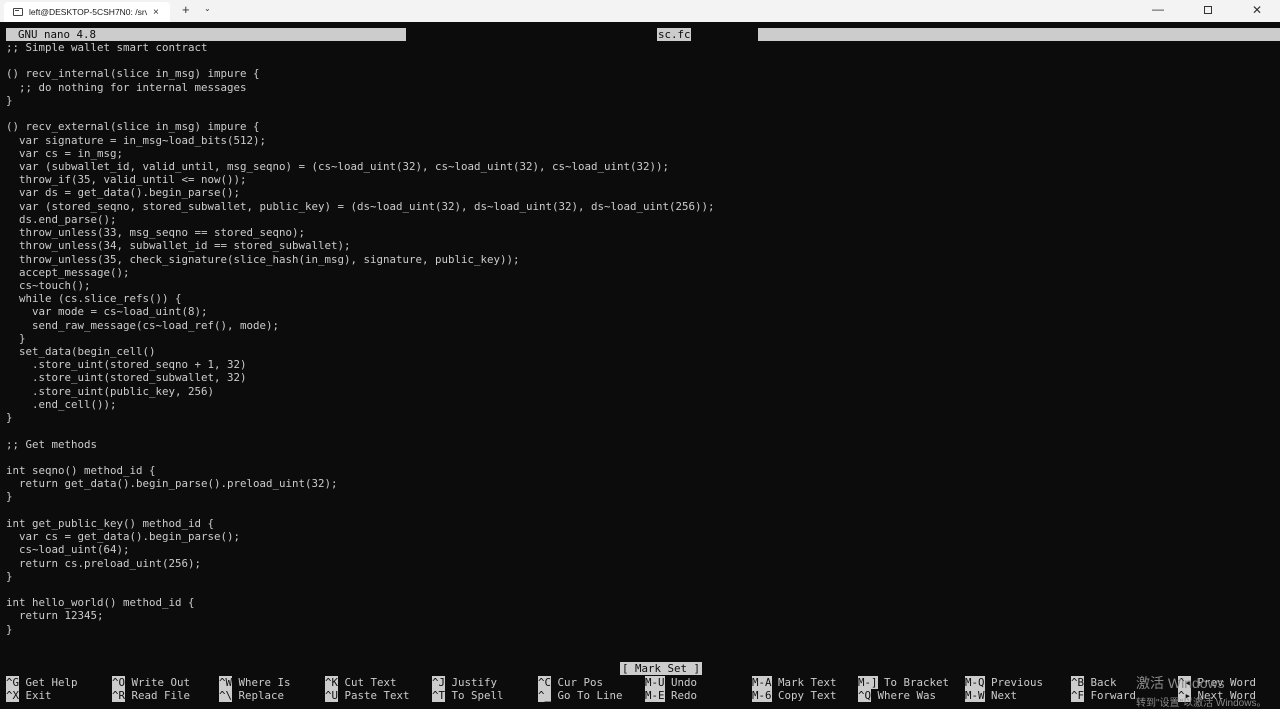  Describe the element at coordinates (61, 219) in the screenshot. I see `code-line: ds.end_parse();` at that location.